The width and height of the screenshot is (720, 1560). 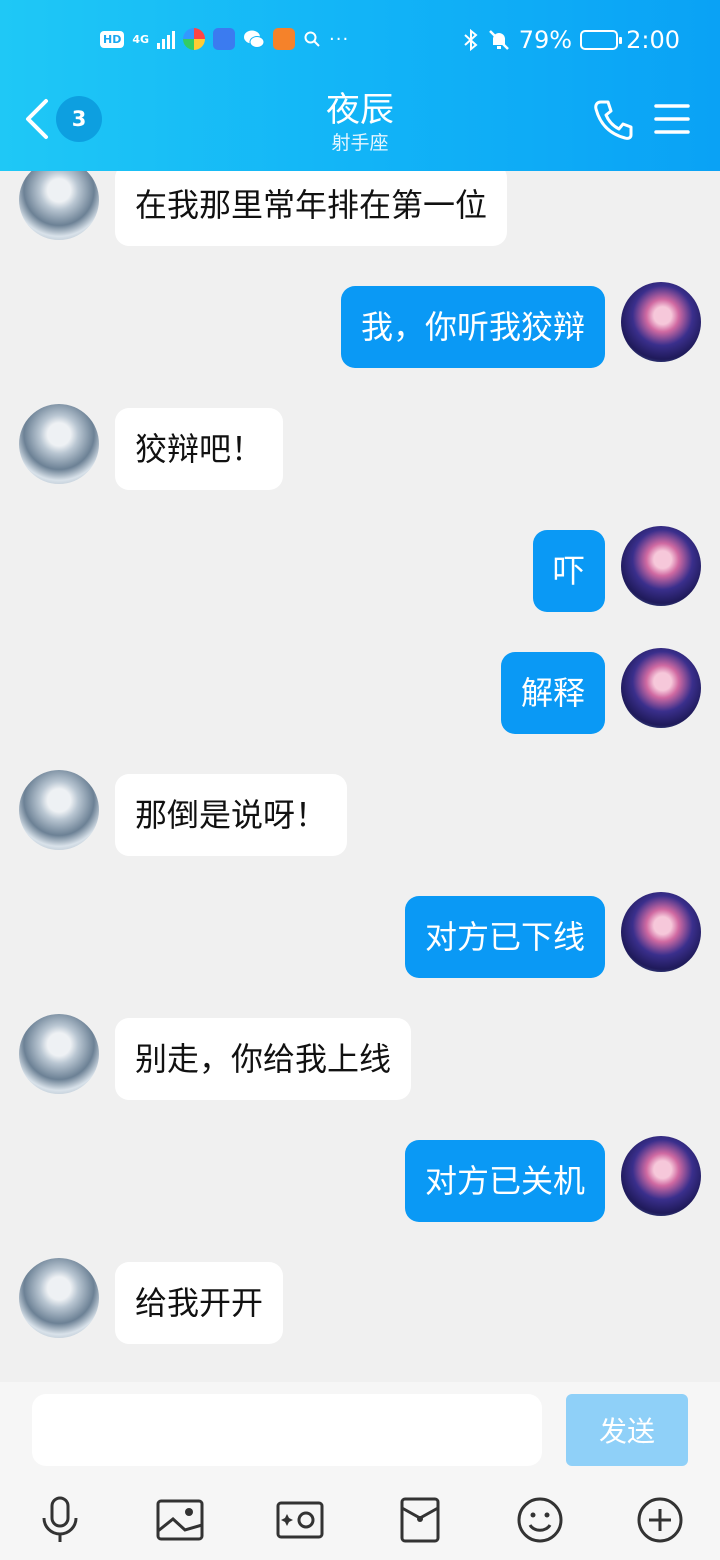 I want to click on camera-button, so click(x=300, y=1520).